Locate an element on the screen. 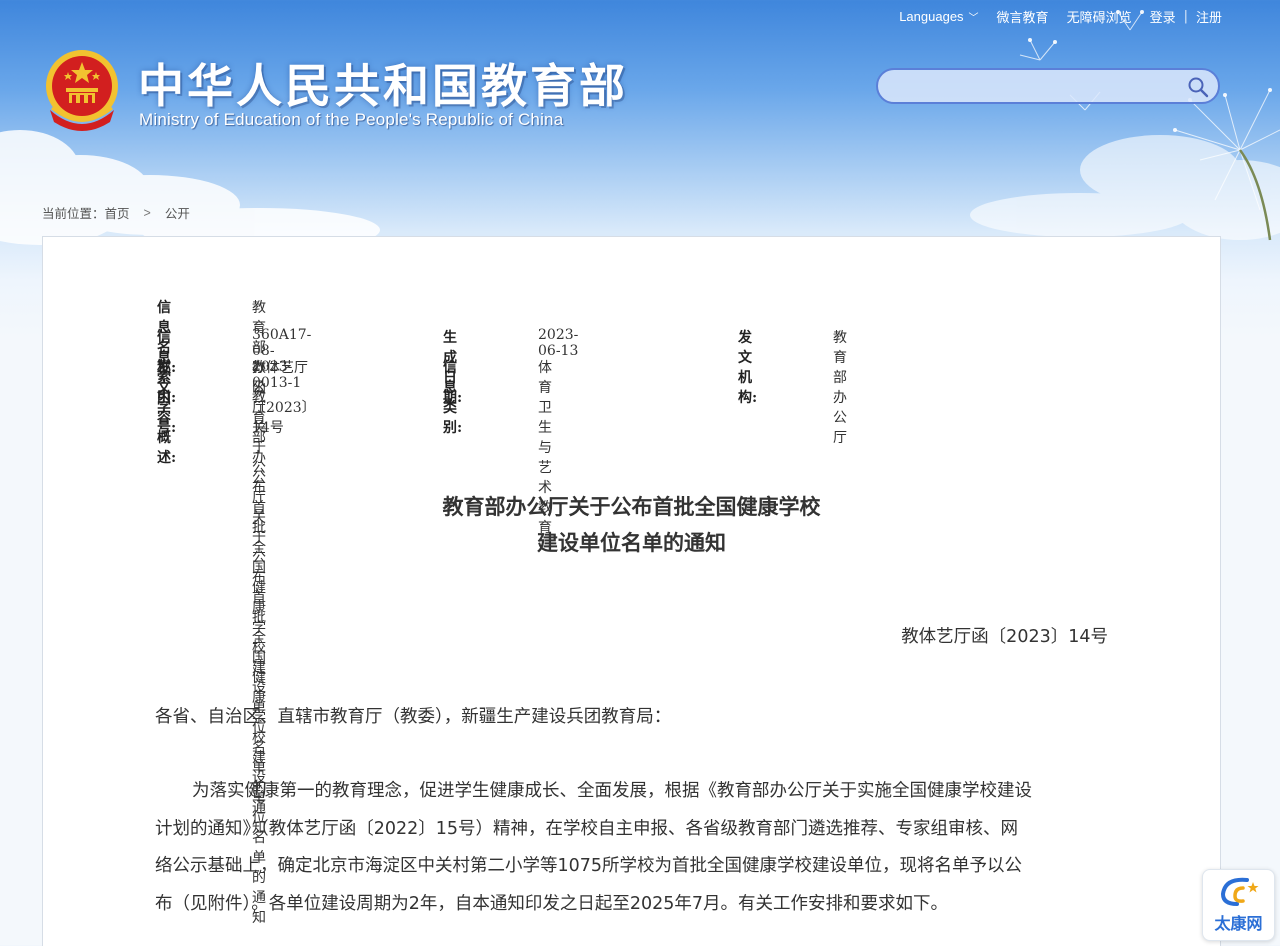  breadcrumb-label: 当前位置： is located at coordinates (73, 213).